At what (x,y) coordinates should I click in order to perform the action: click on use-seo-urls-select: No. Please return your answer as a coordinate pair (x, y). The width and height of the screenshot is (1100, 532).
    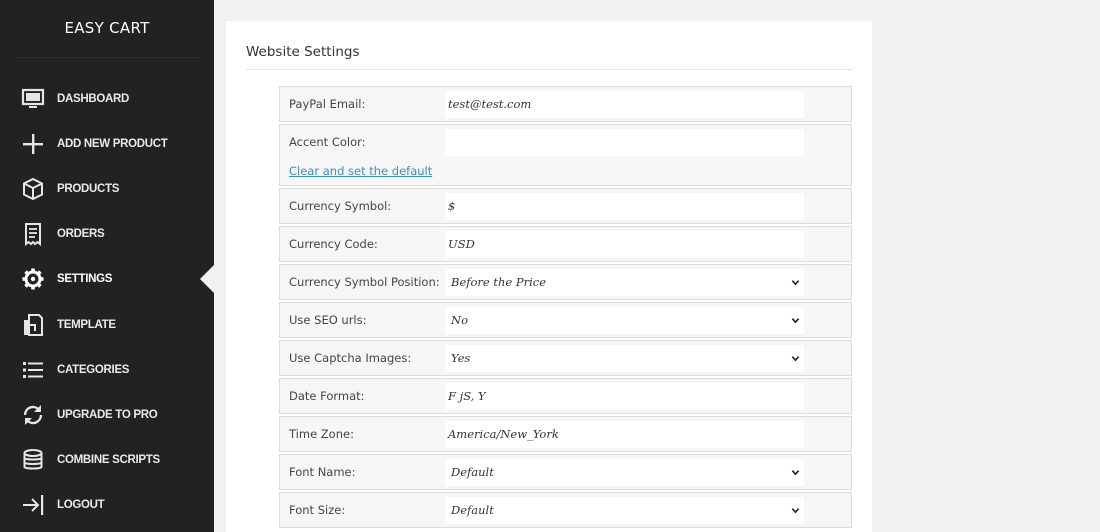
    Looking at the image, I should click on (624, 320).